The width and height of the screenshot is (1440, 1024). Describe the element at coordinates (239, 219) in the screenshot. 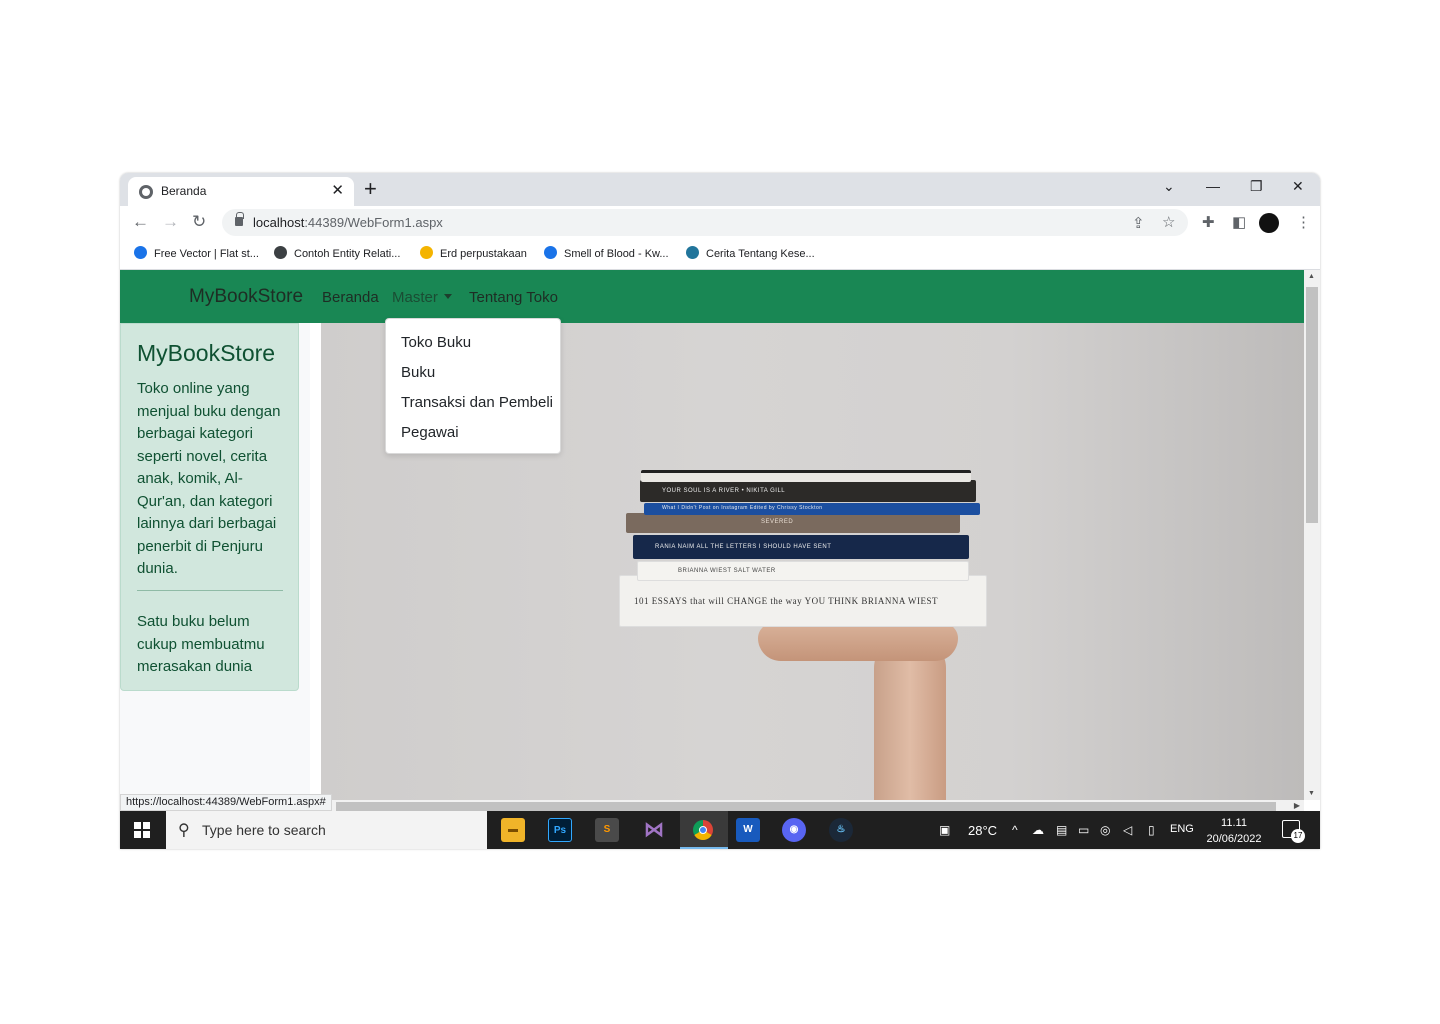

I see `lock-icon` at that location.